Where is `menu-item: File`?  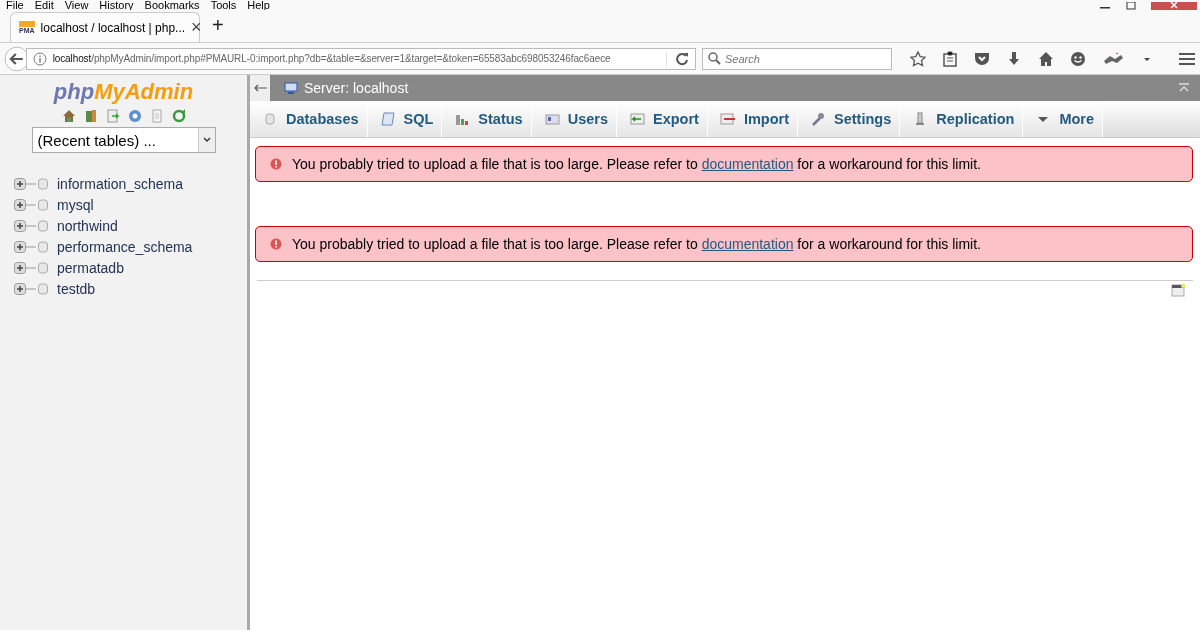 menu-item: File is located at coordinates (15, 5).